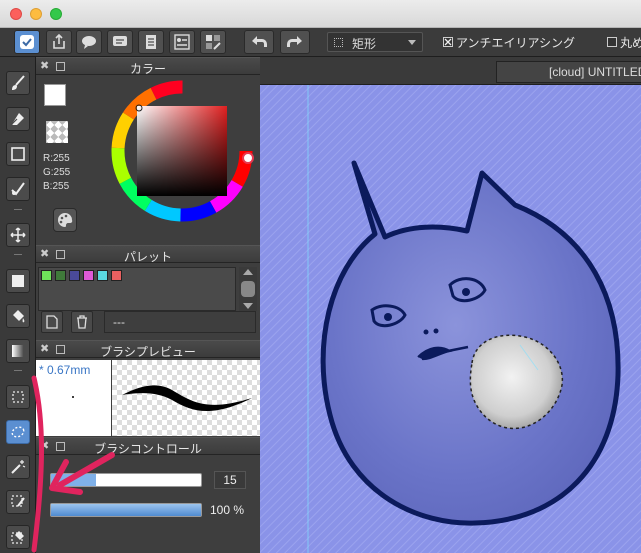  Describe the element at coordinates (126, 480) in the screenshot. I see `brush-size-slider` at that location.